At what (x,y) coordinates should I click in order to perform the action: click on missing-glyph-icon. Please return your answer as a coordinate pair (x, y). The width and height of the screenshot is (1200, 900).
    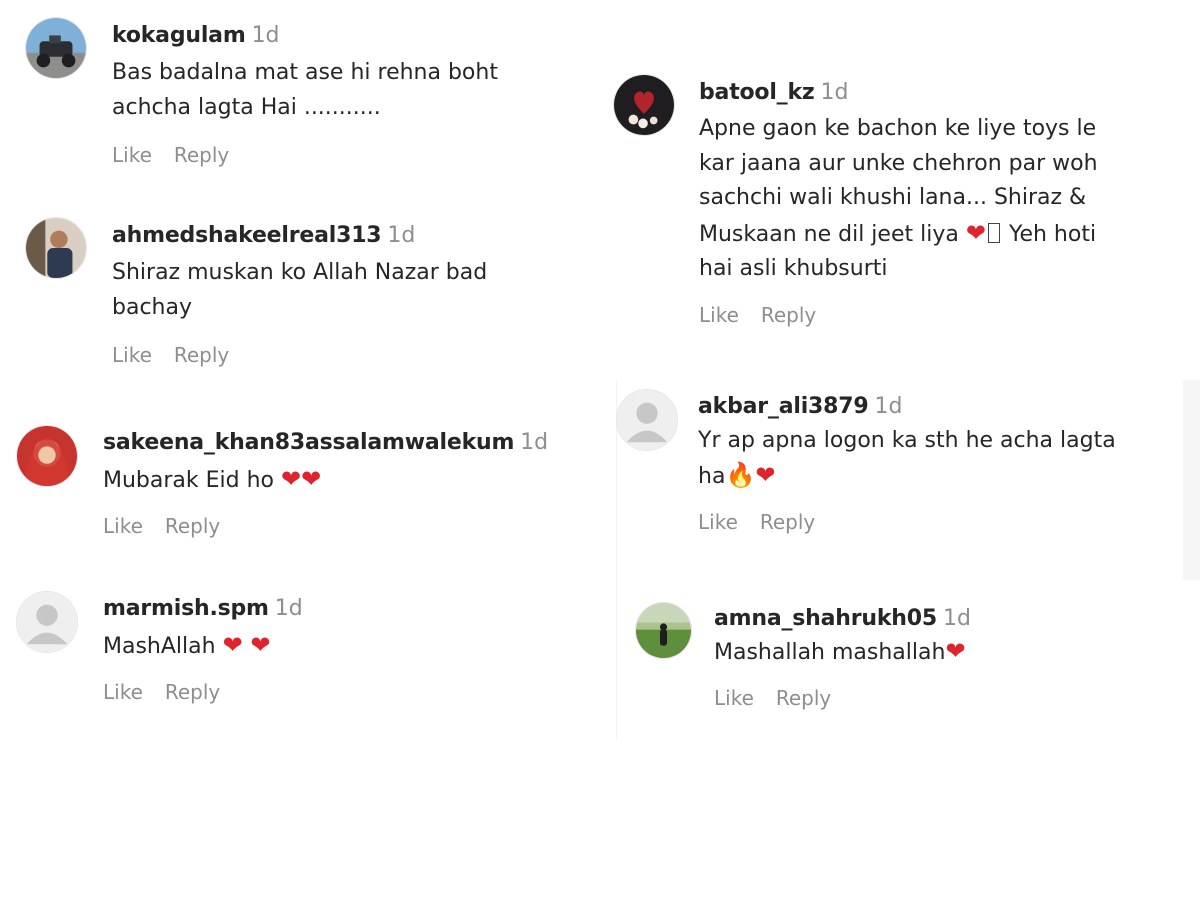
    Looking at the image, I should click on (993, 232).